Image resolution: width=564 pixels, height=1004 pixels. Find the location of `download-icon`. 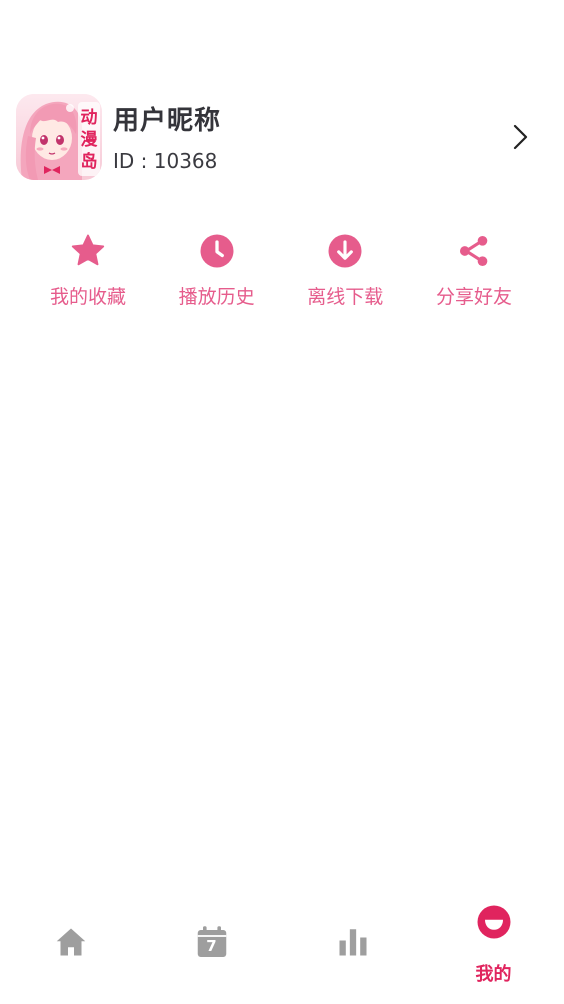

download-icon is located at coordinates (345, 251).